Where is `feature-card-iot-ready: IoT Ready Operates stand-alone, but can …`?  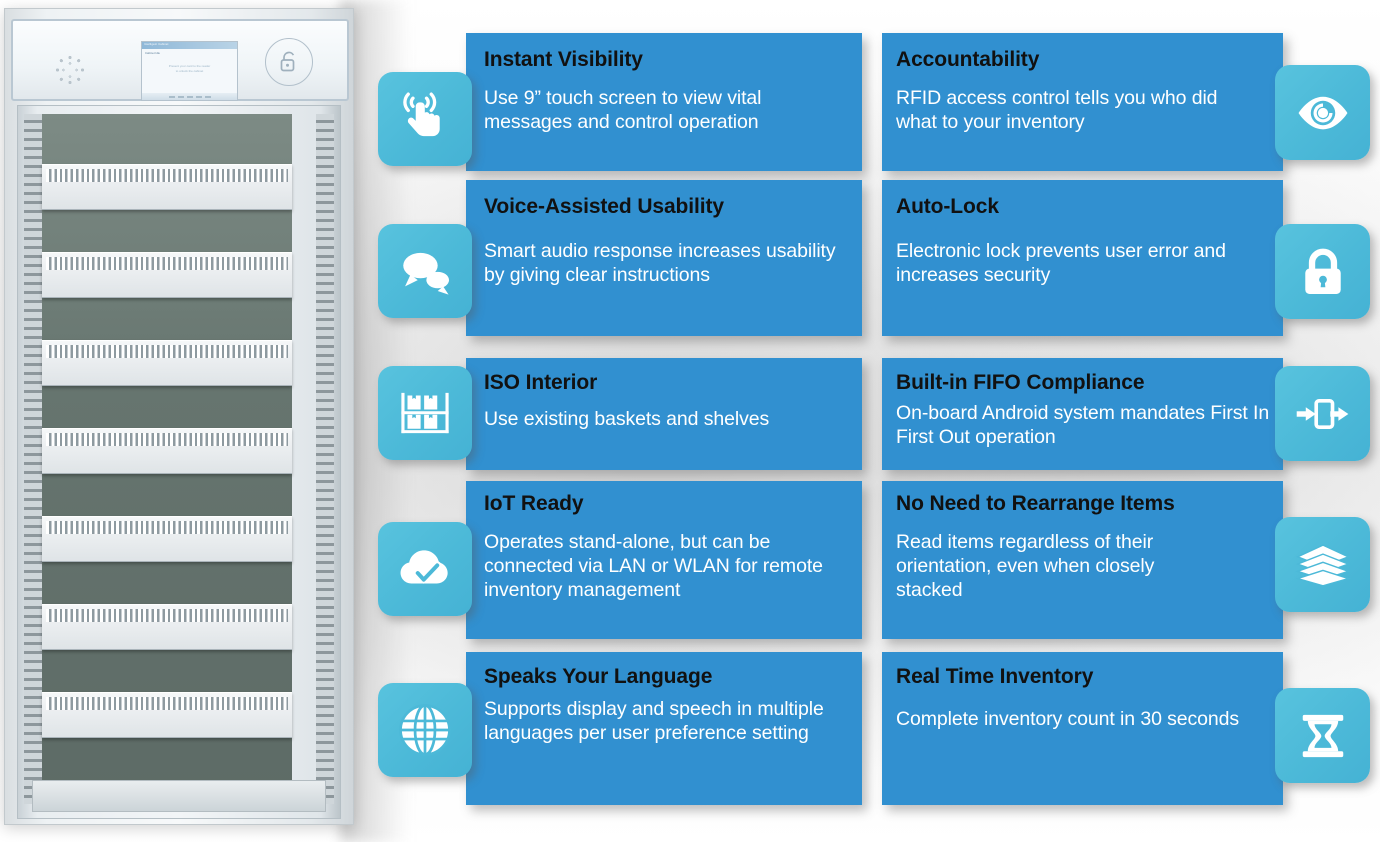
feature-card-iot-ready: IoT Ready Operates stand-alone, but can … is located at coordinates (664, 560).